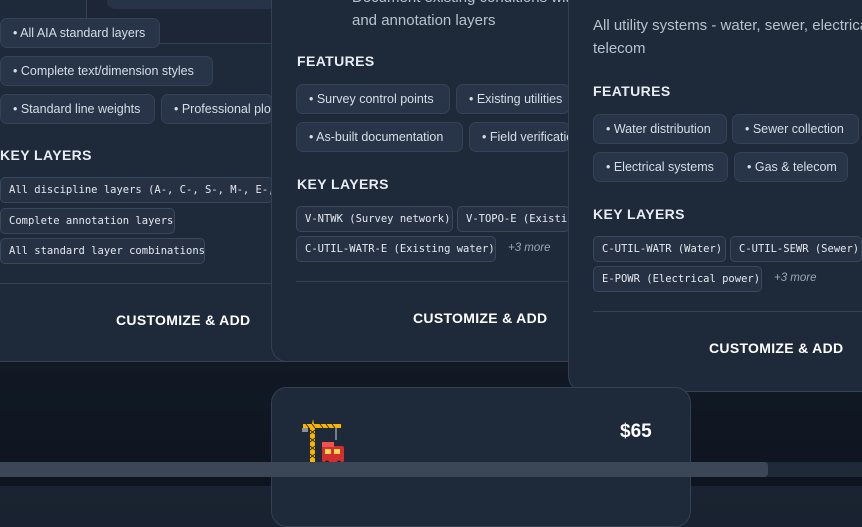  I want to click on feature-pill: • Survey control points, so click(373, 99).